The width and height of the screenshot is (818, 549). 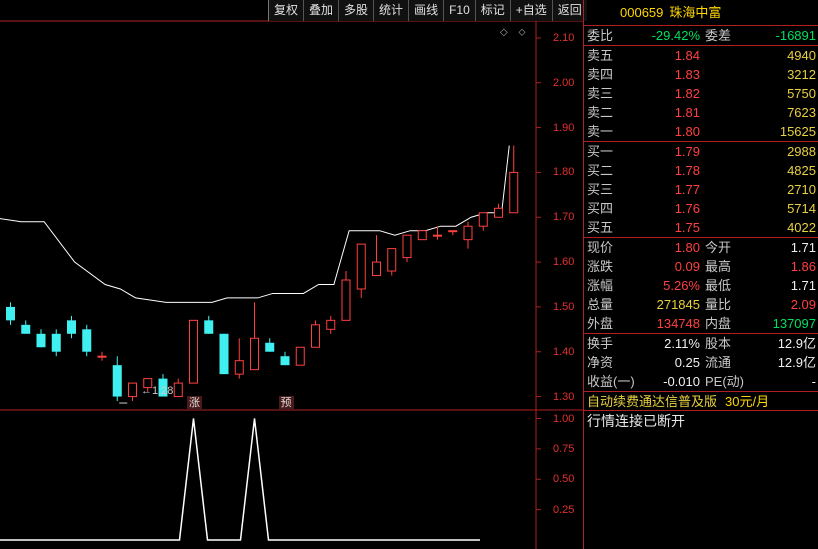 I want to click on weicha-value: -16891, so click(x=795, y=35).